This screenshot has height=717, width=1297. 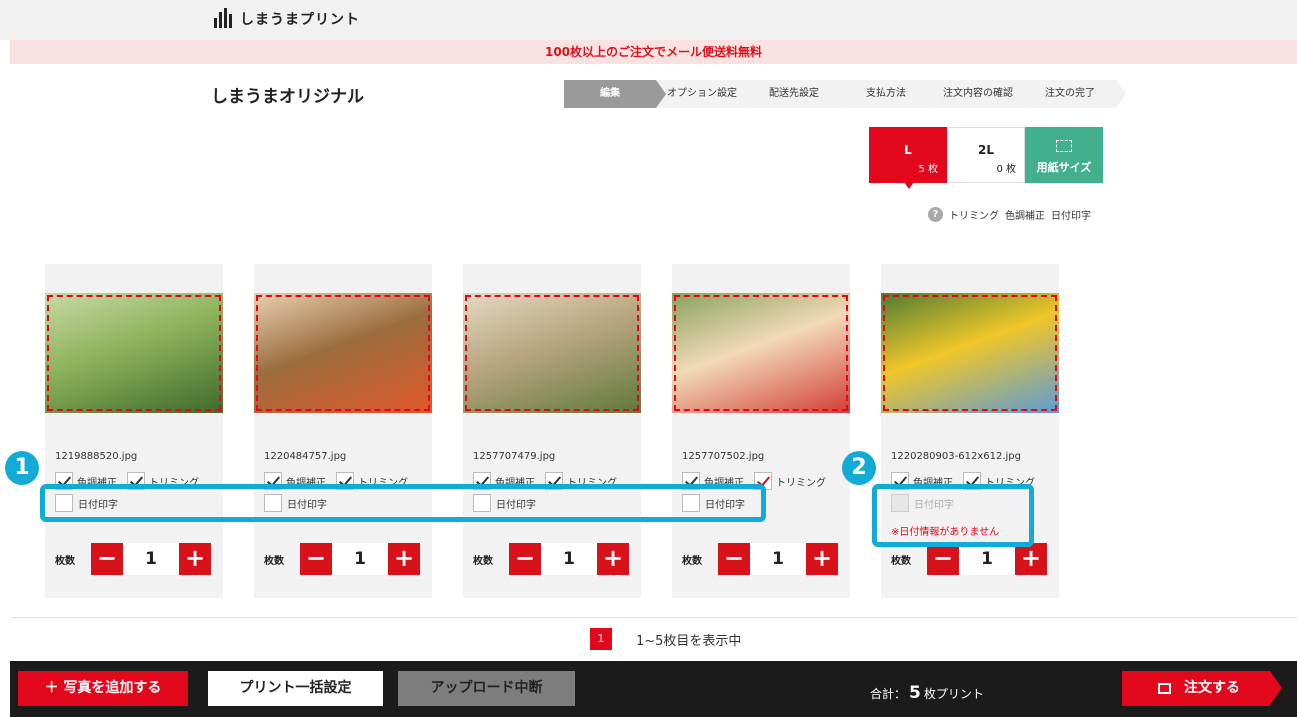 I want to click on photo-filename: 1219888520.jpg, so click(x=96, y=456).